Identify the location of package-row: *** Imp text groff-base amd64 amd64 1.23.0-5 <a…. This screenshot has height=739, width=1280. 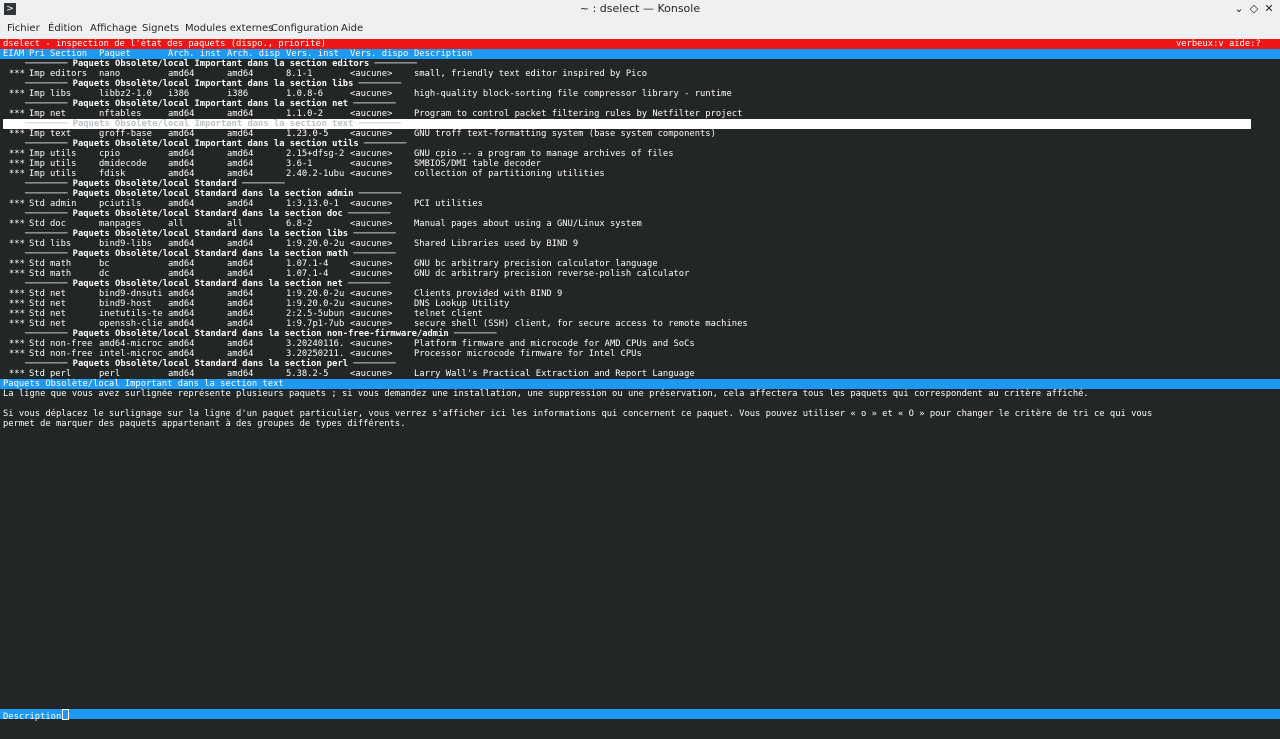
(640, 134).